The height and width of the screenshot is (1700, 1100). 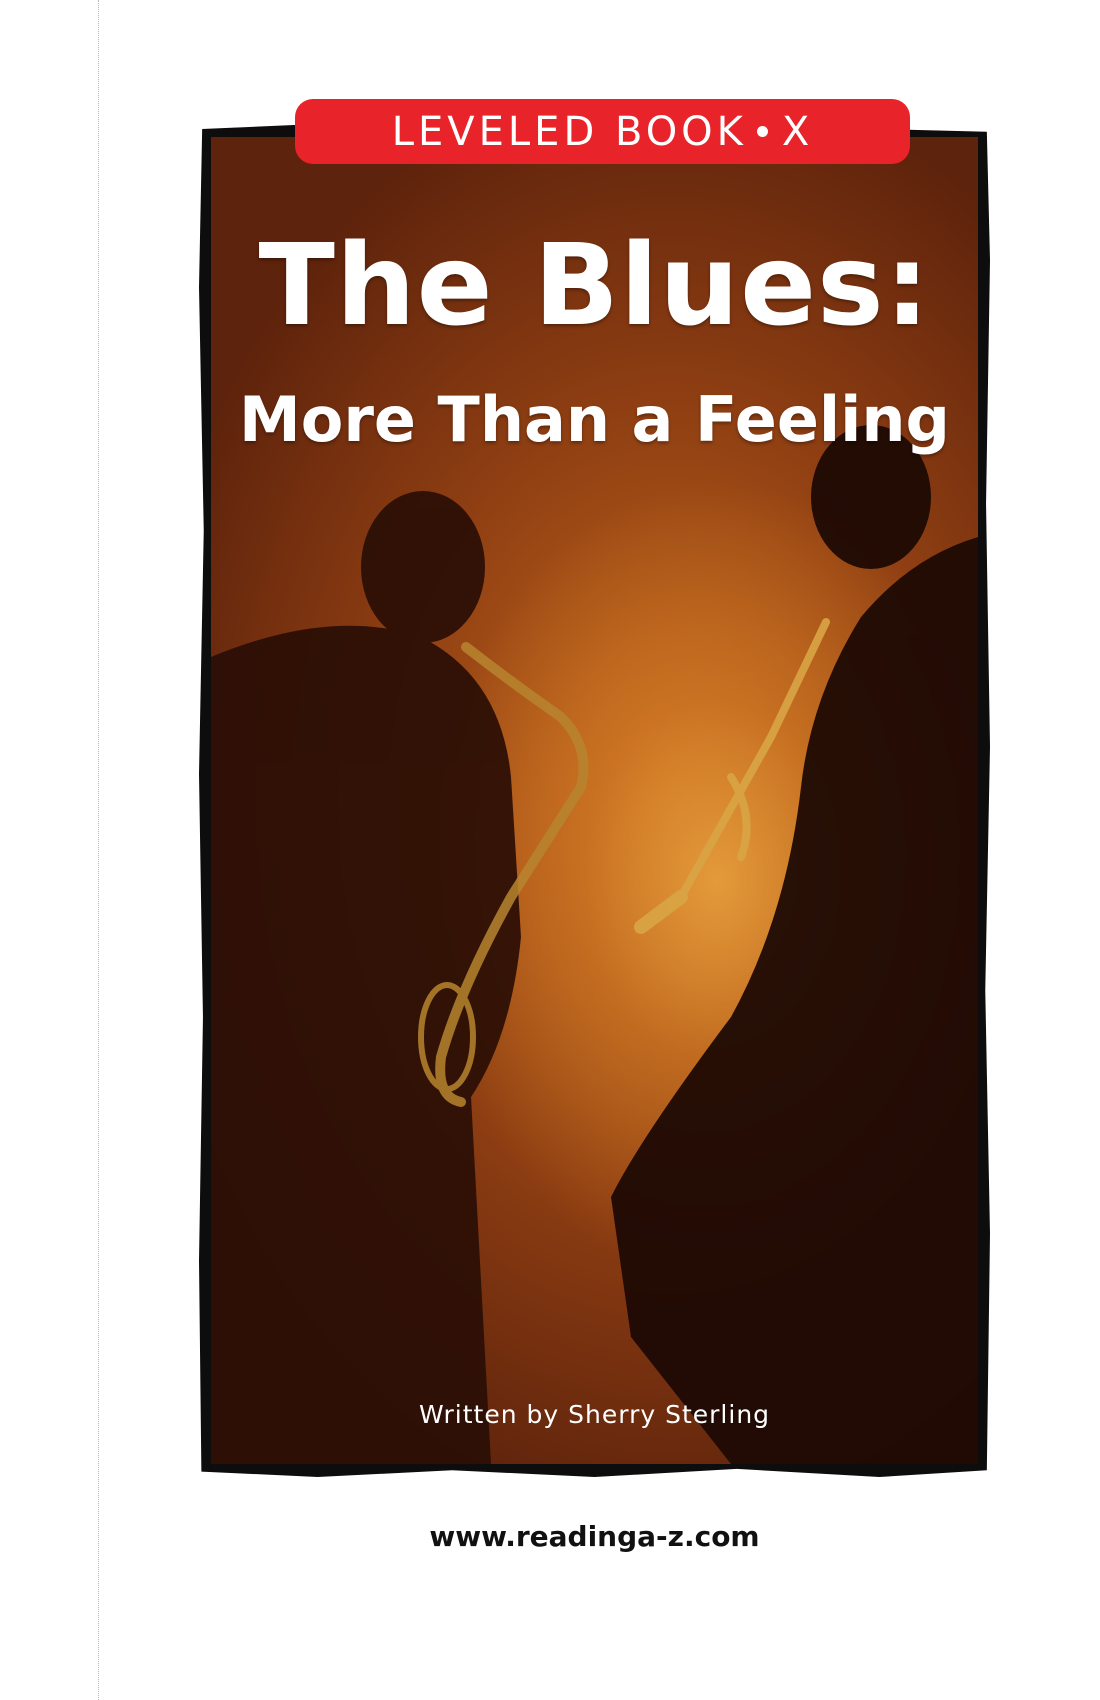 I want to click on banner-label: LEVELED BOOK, so click(x=569, y=131).